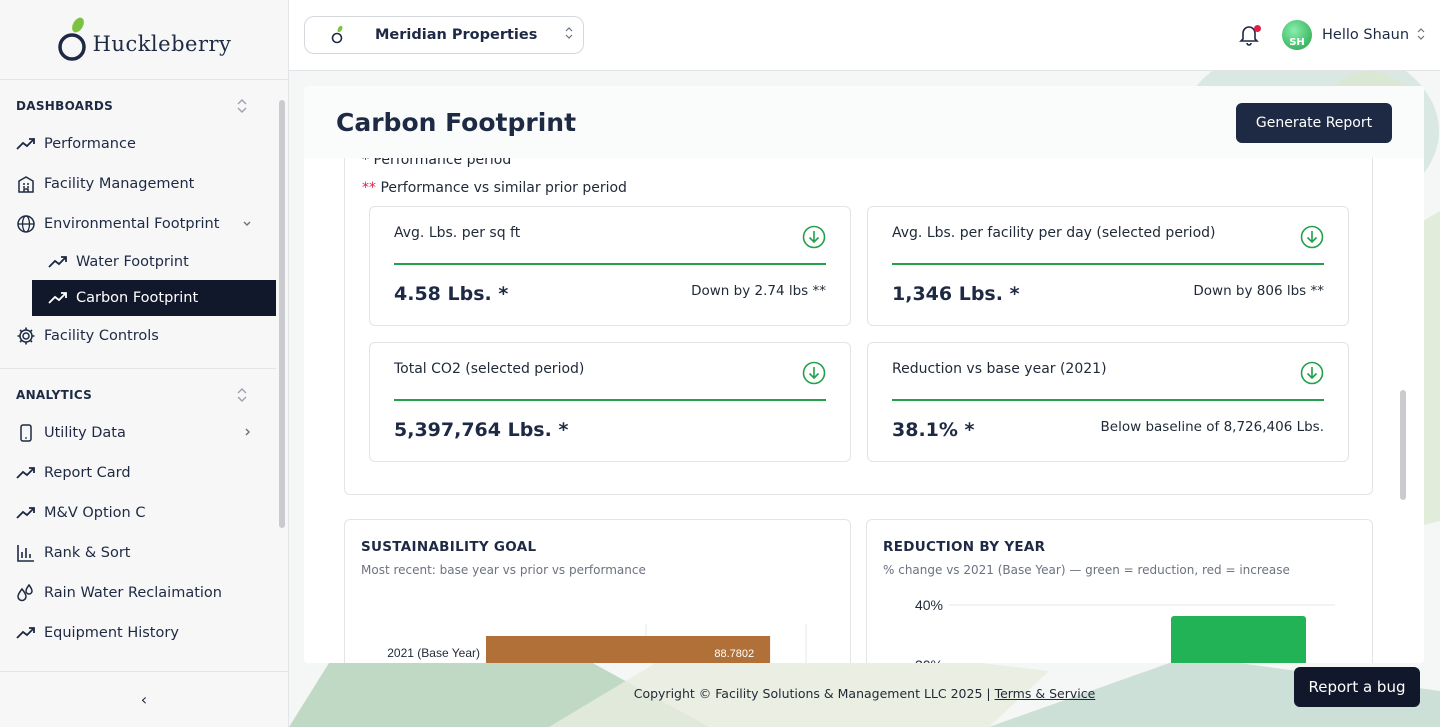  Describe the element at coordinates (138, 106) in the screenshot. I see `section-dashboards: DASHBOARDS` at that location.